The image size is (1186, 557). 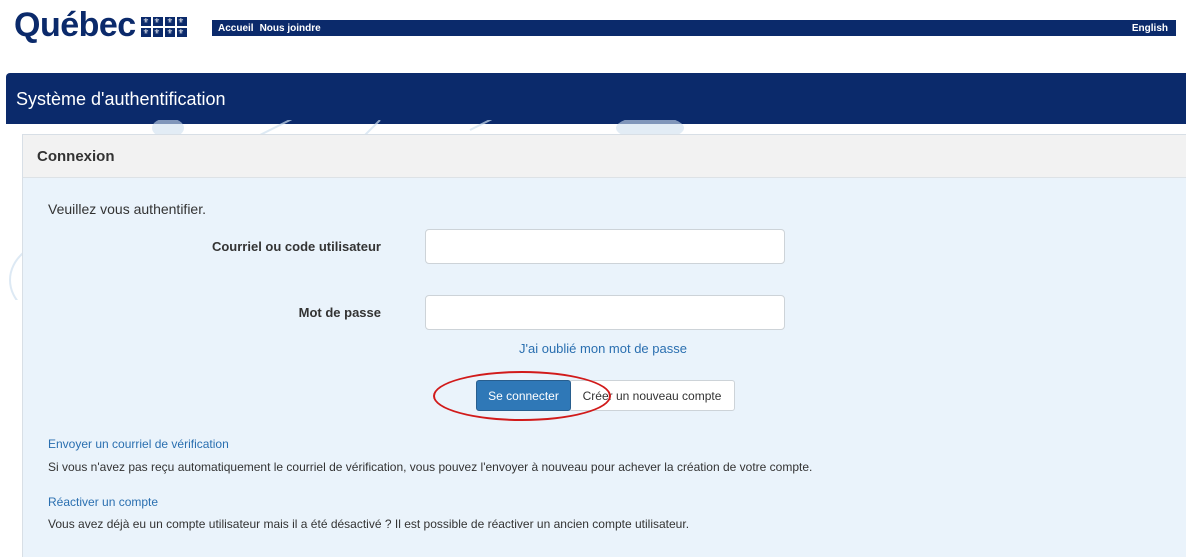 What do you see at coordinates (138, 444) in the screenshot?
I see `send-verification-email-link: Envoyer un courriel de vérification` at bounding box center [138, 444].